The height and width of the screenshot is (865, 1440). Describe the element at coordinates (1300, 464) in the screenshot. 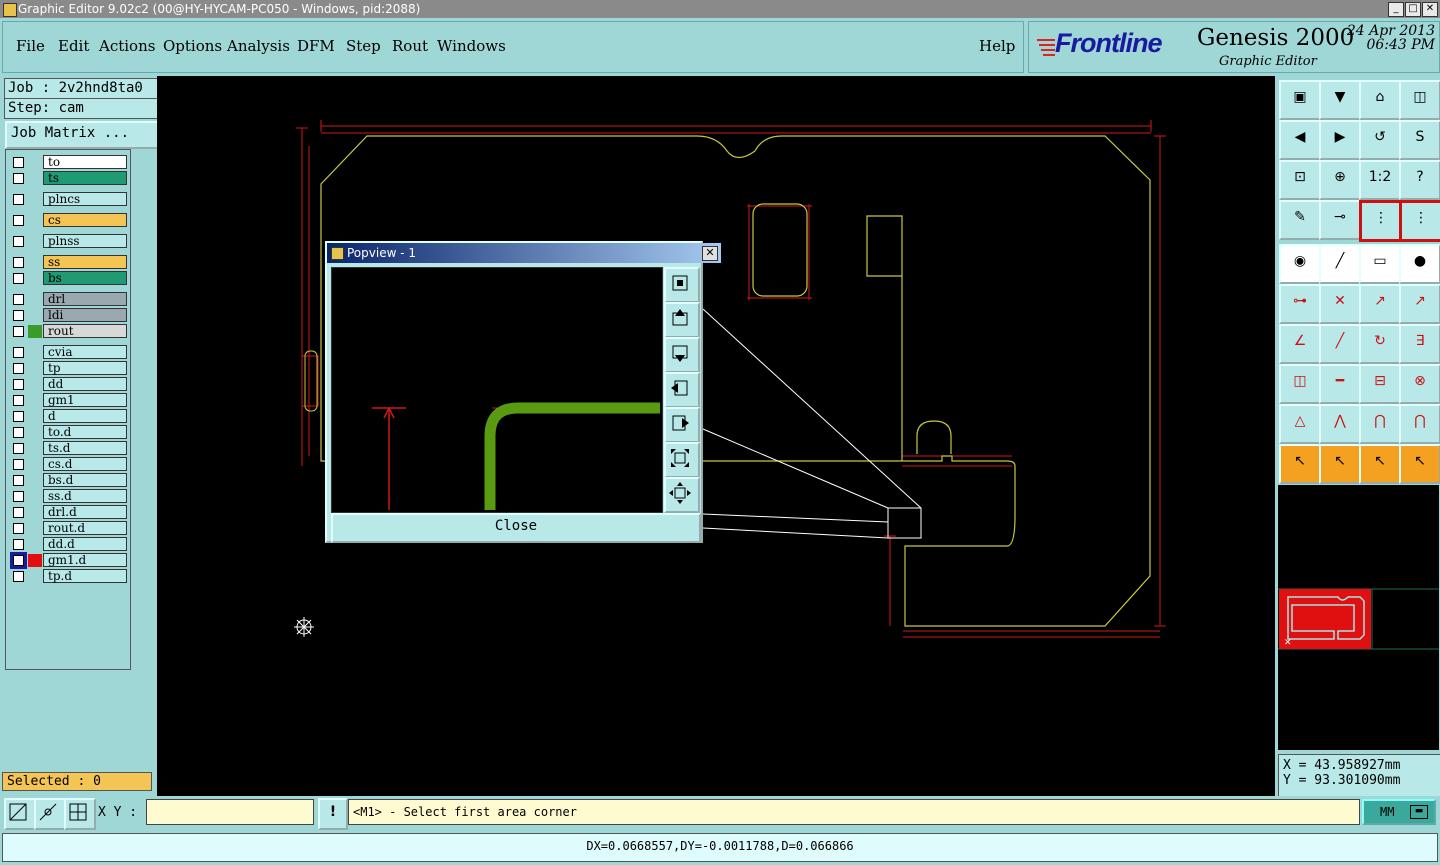

I see `pointer-icon: ↖` at that location.